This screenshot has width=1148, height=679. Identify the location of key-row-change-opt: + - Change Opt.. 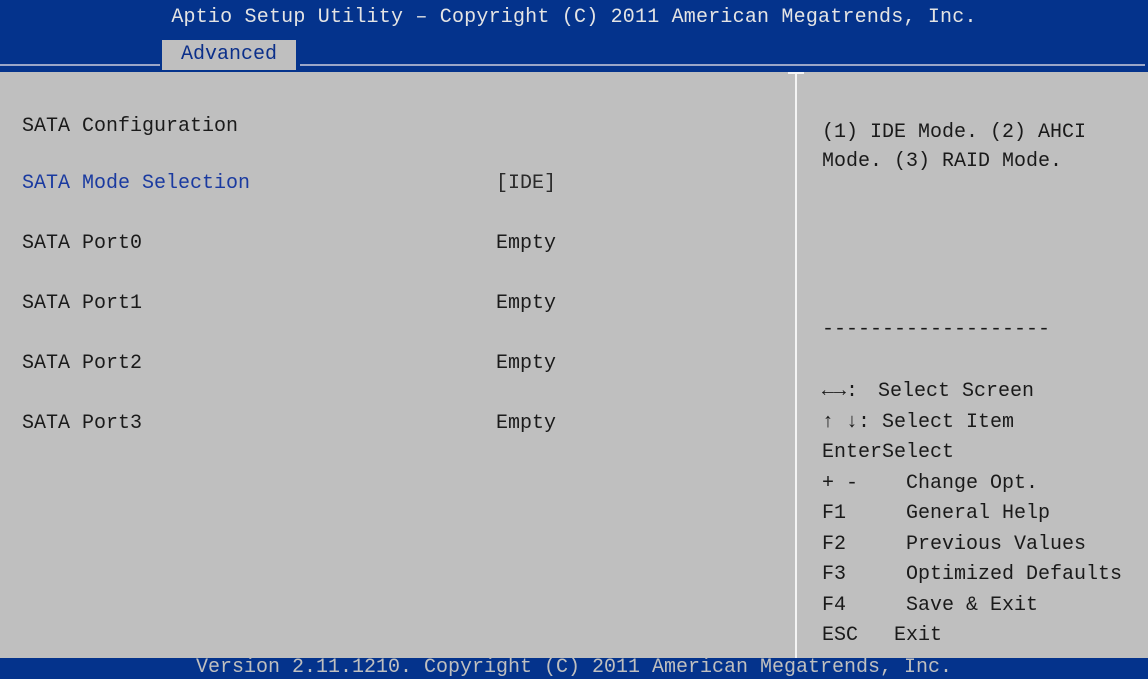
(972, 487).